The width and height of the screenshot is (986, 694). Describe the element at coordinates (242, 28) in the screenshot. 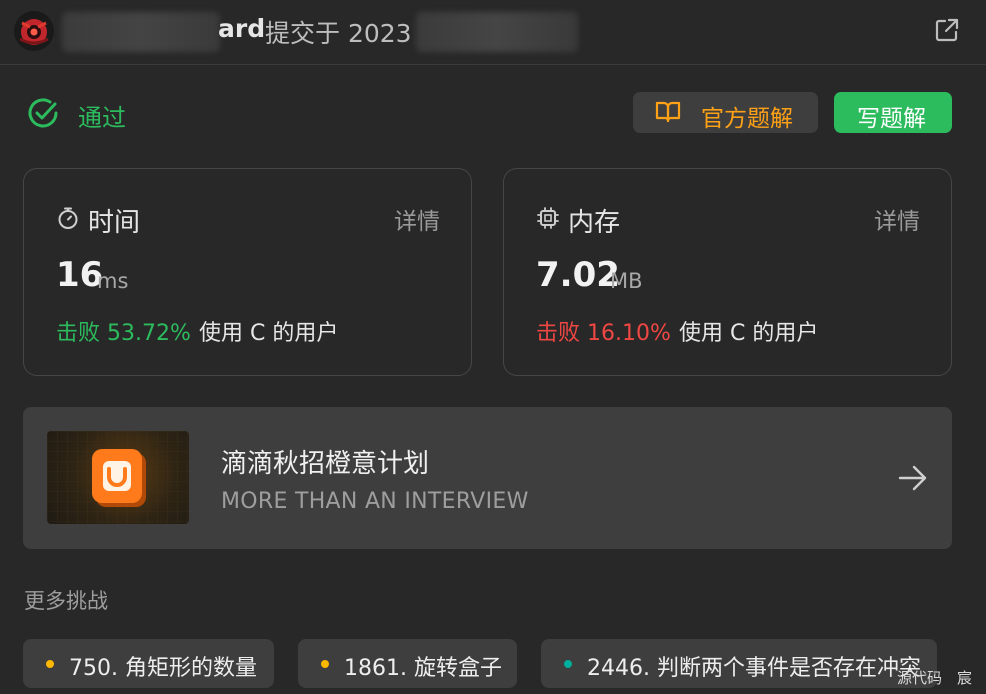

I see `username-visible: ard` at that location.